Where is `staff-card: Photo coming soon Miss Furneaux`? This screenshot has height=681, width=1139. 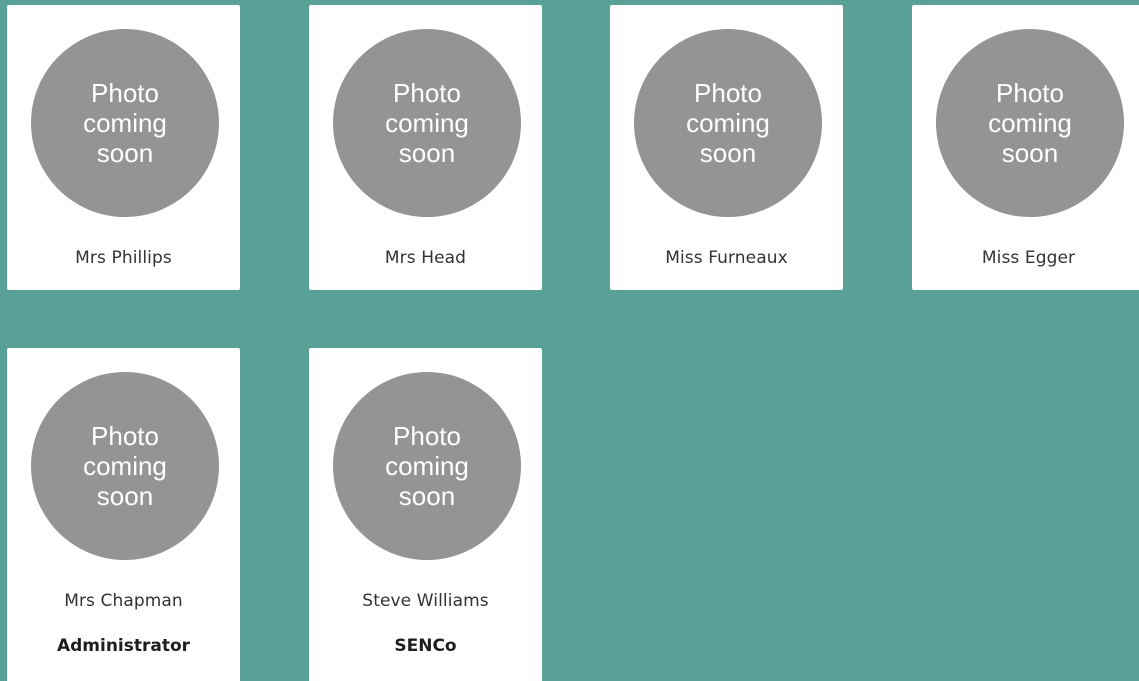
staff-card: Photo coming soon Miss Furneaux is located at coordinates (726, 147).